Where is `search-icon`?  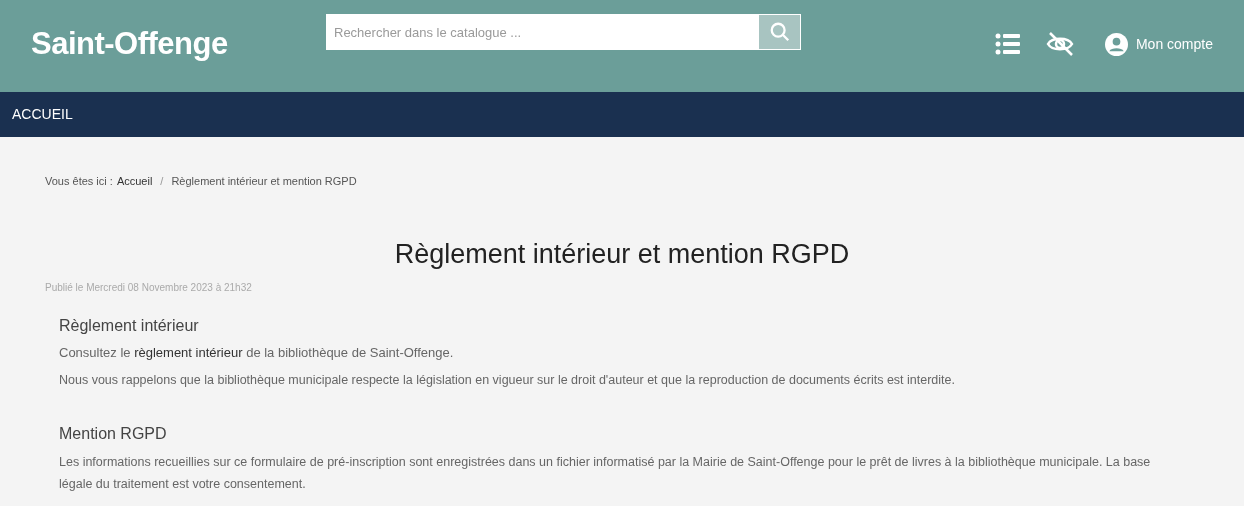
search-icon is located at coordinates (779, 32).